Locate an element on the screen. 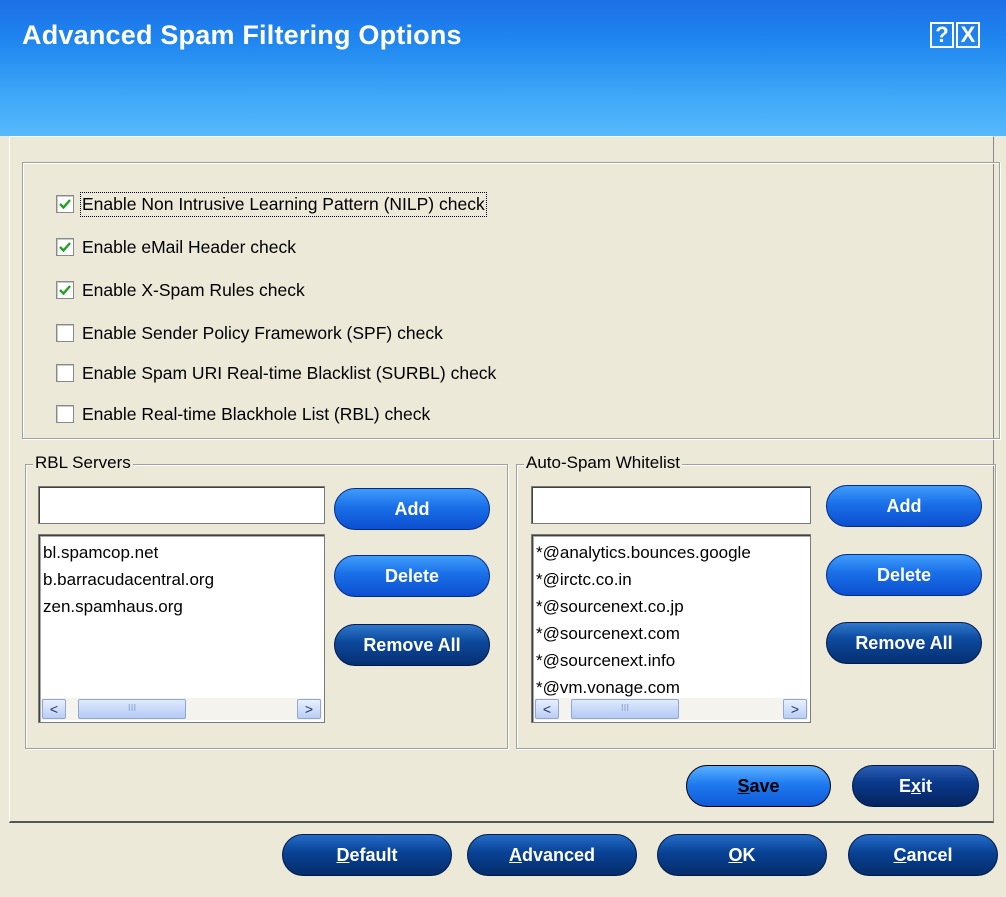 This screenshot has width=1006, height=897. email-header-checkbox is located at coordinates (65, 247).